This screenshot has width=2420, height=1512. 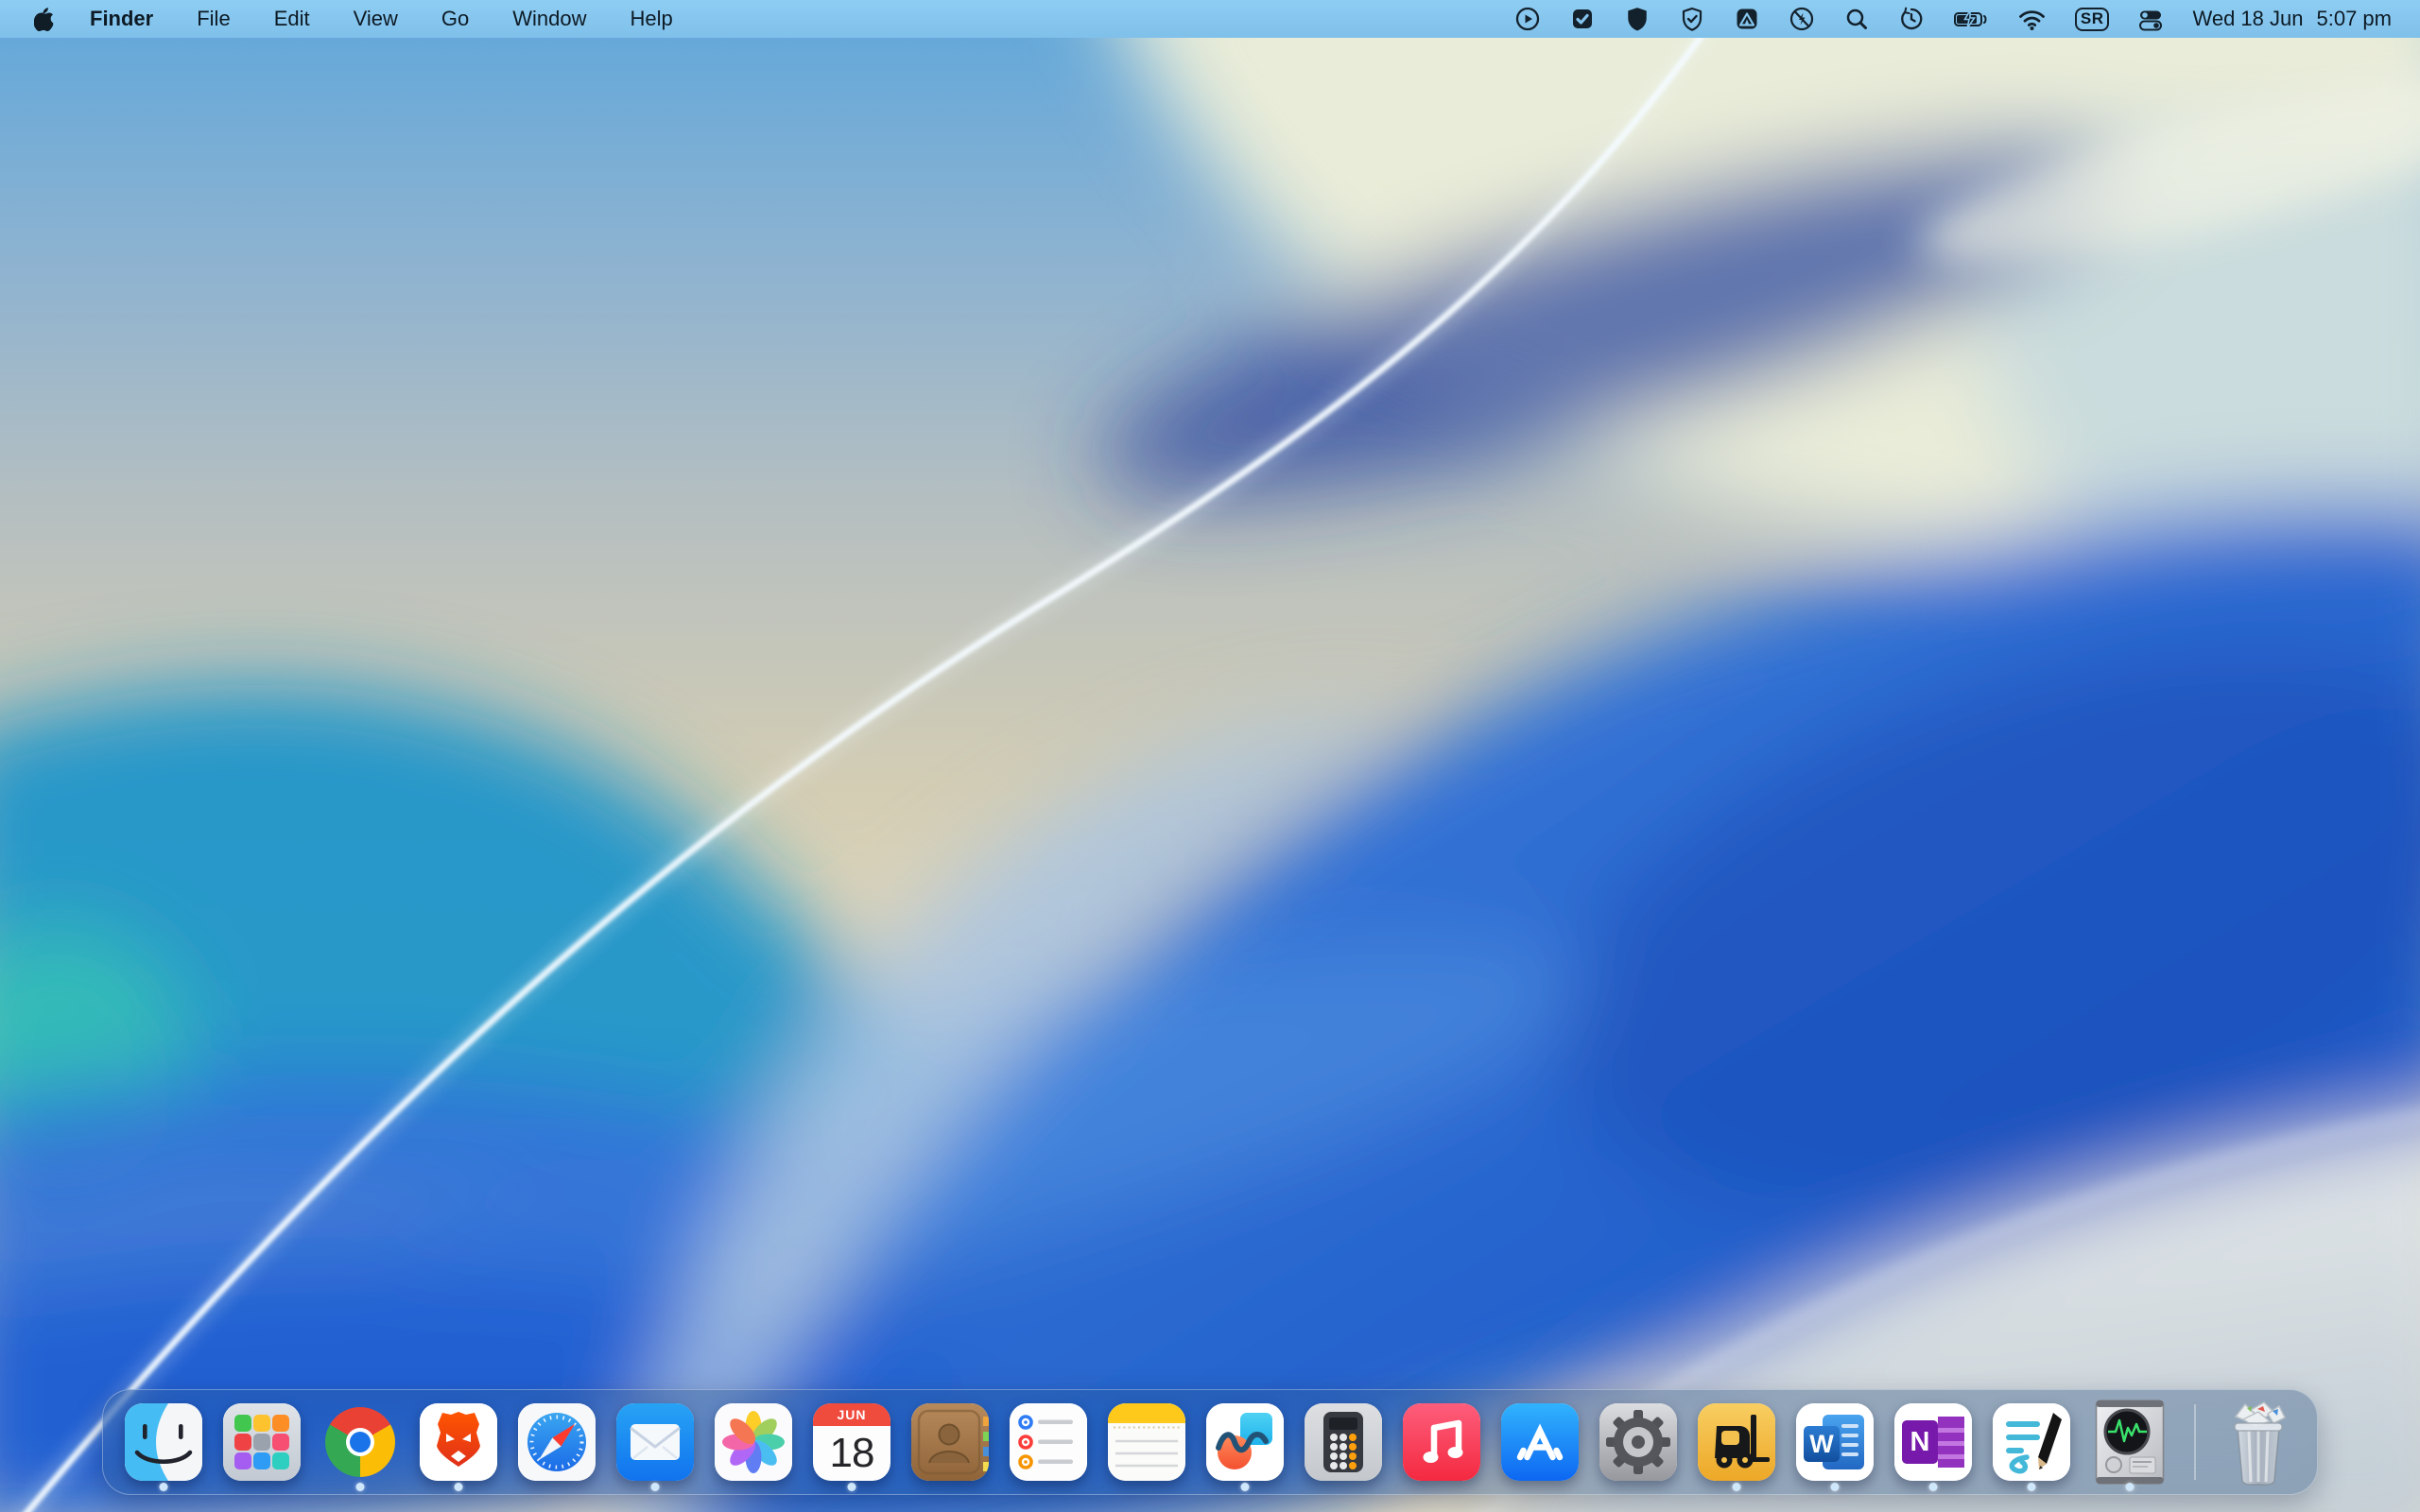 I want to click on menu-item-edit: Edit, so click(x=292, y=19).